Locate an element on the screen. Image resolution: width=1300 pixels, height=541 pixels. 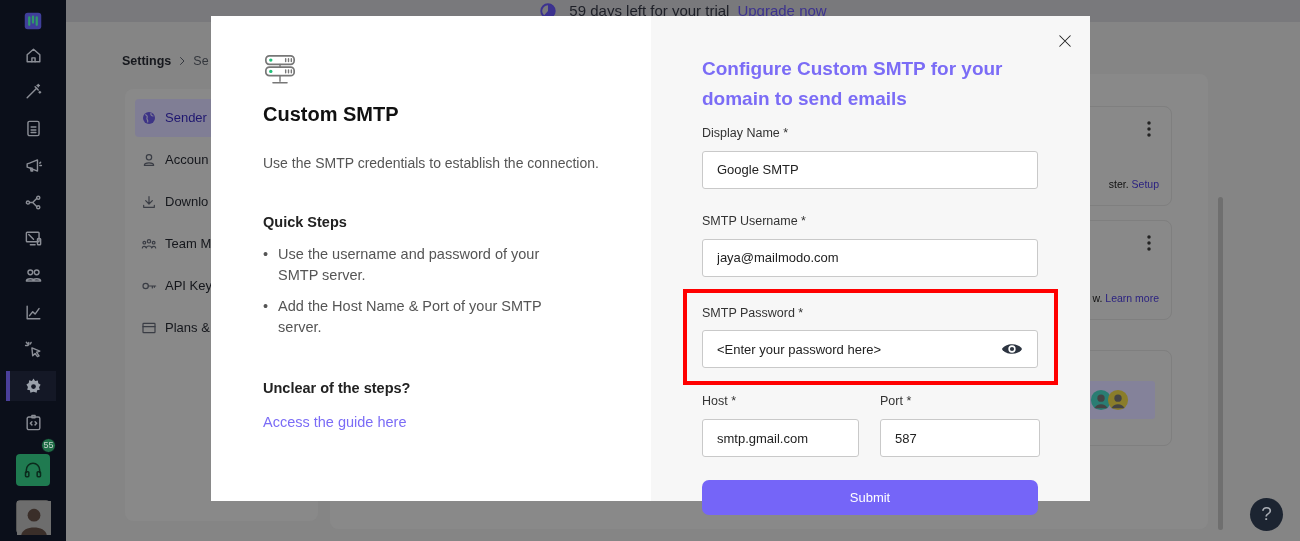
field-label: Port * is located at coordinates (896, 402).